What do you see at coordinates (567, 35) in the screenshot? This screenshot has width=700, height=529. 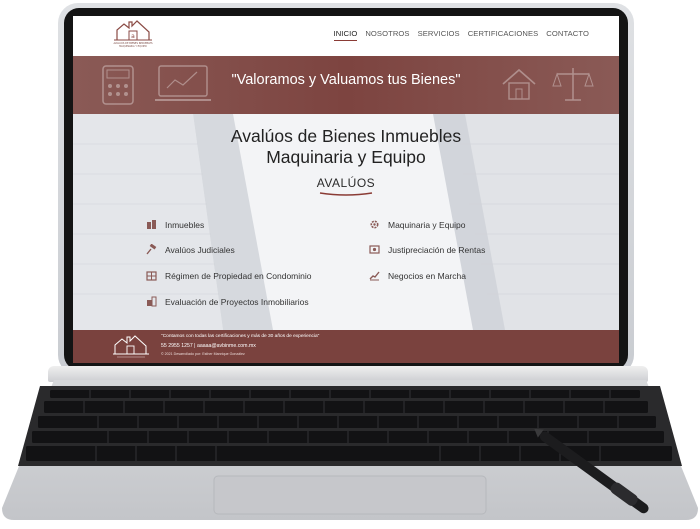 I see `nav-contacto: CONTACTO` at bounding box center [567, 35].